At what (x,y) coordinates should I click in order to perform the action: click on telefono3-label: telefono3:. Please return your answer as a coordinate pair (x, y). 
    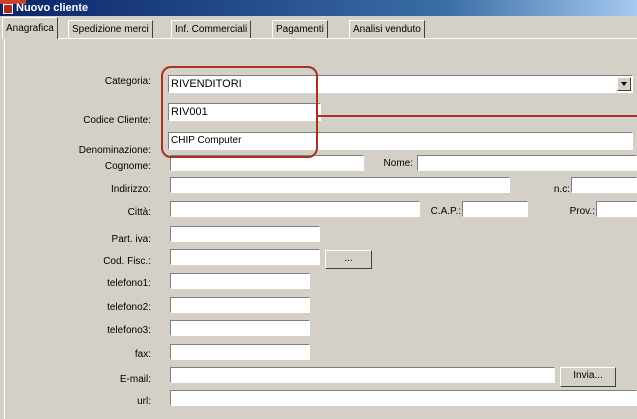
    Looking at the image, I should click on (129, 330).